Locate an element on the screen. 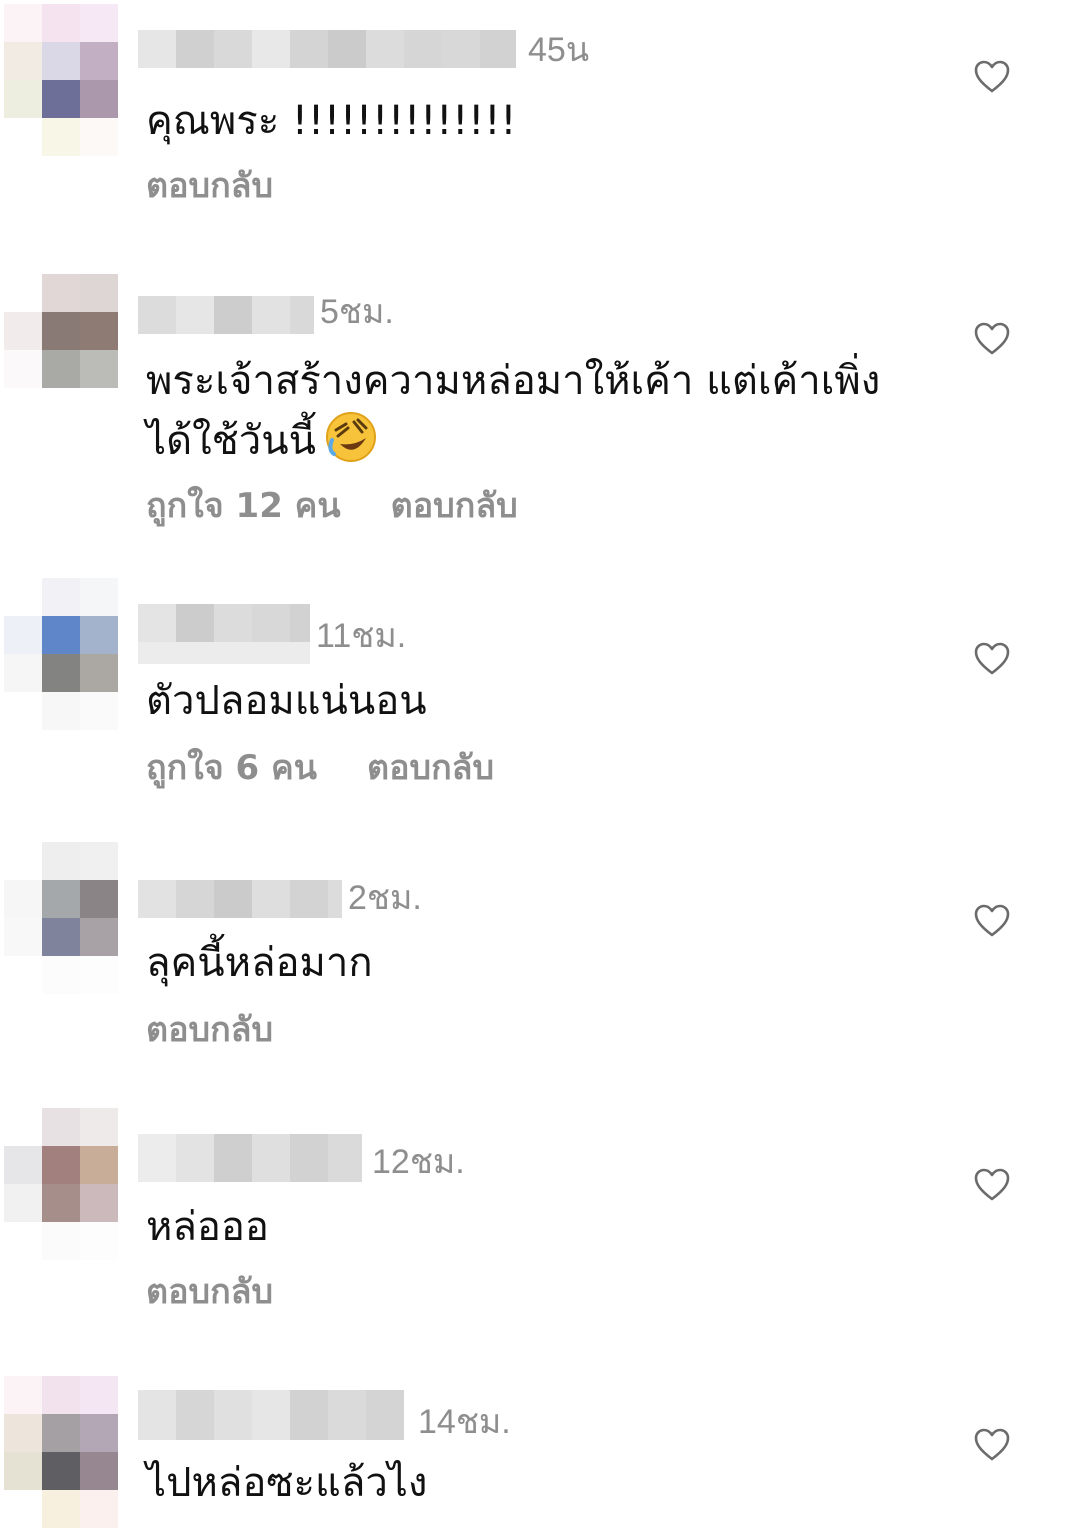 The image size is (1074, 1528). comment-time: 5ชม. is located at coordinates (357, 312).